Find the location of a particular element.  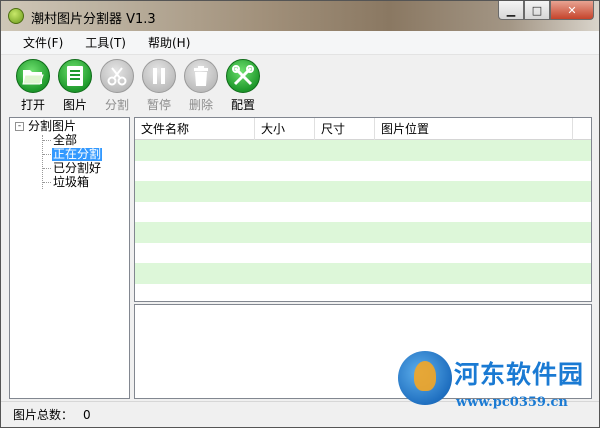

delete-label: 删除 is located at coordinates (200, 105).